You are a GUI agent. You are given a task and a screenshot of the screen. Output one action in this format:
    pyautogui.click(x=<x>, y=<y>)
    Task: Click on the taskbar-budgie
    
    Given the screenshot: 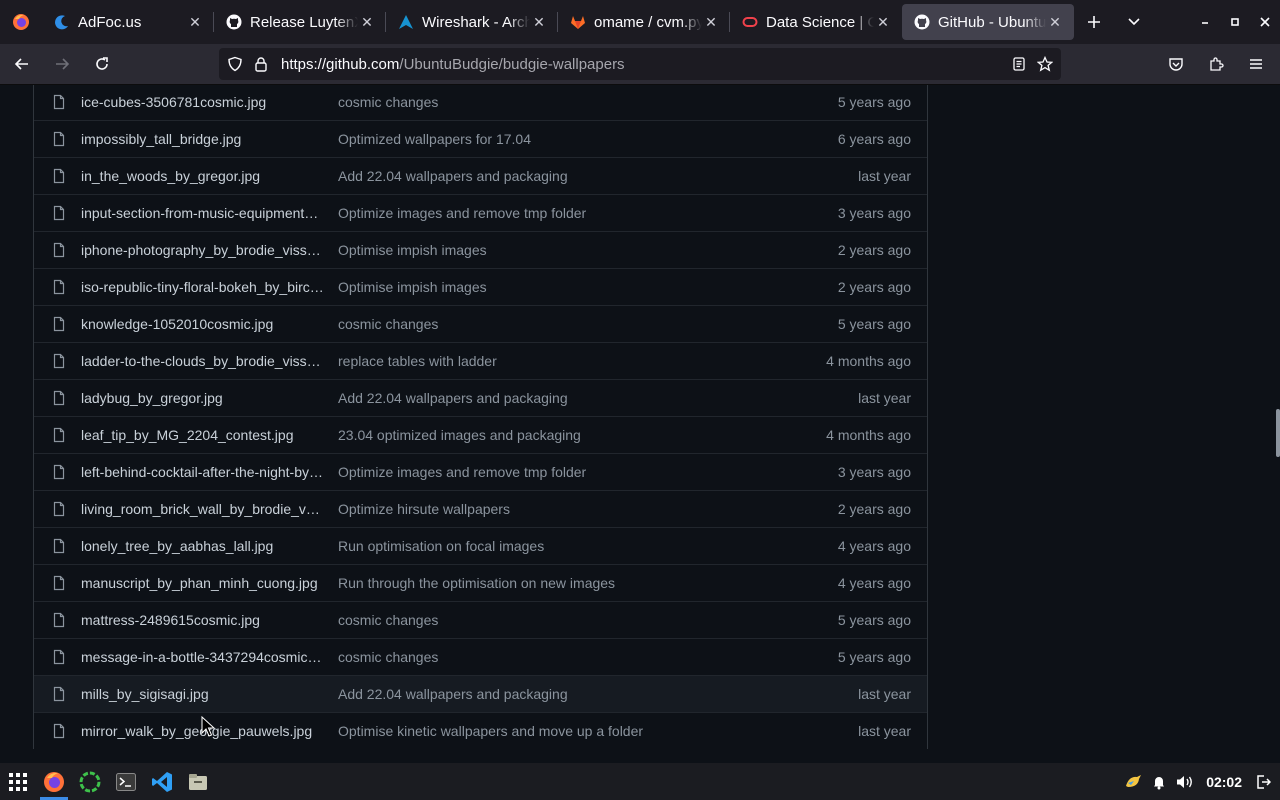 What is the action you would take?
    pyautogui.click(x=90, y=781)
    